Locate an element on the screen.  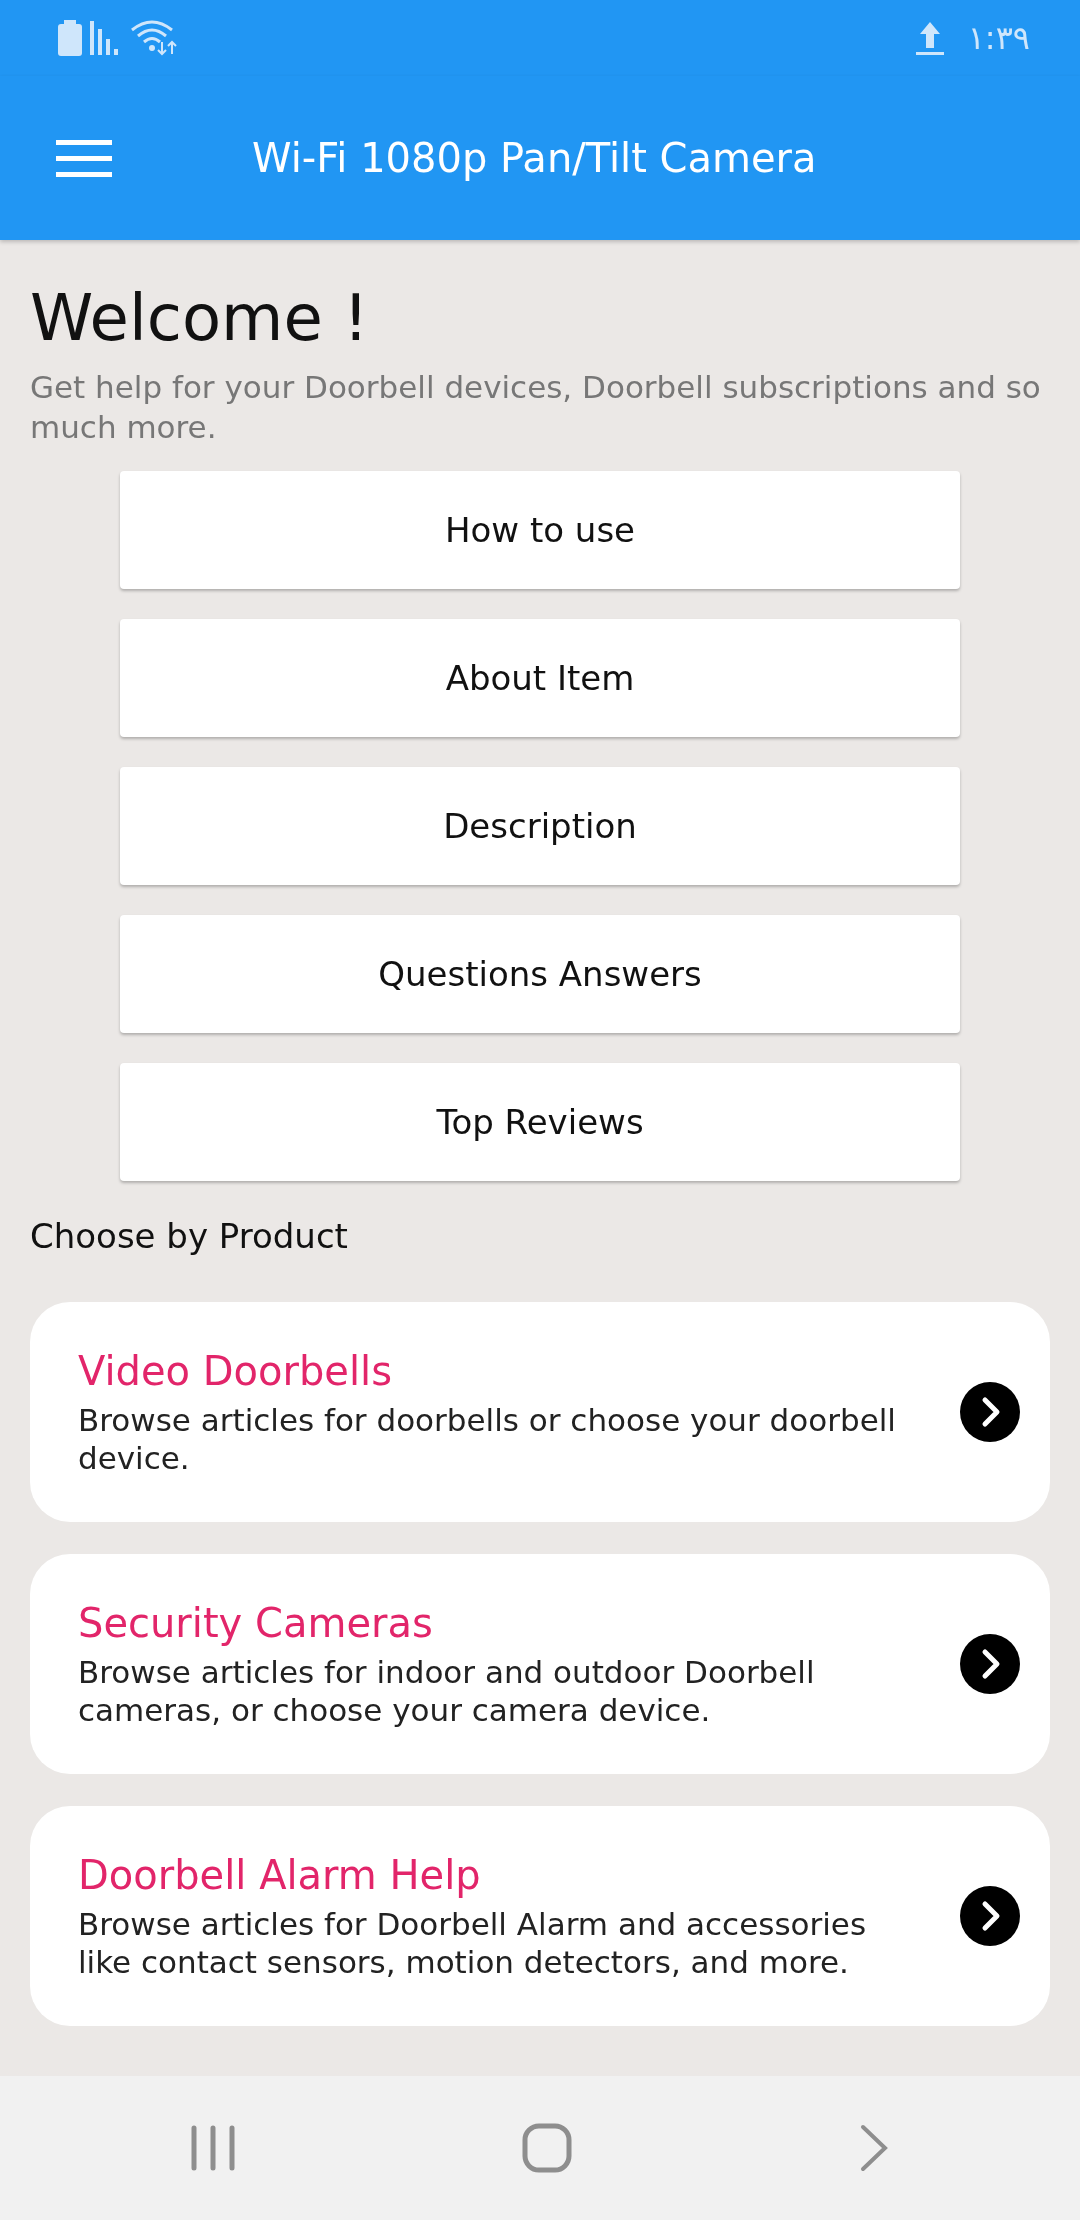
product-description: Browse articles for doorbells or choose your doorbell device. is located at coordinates (487, 1439).